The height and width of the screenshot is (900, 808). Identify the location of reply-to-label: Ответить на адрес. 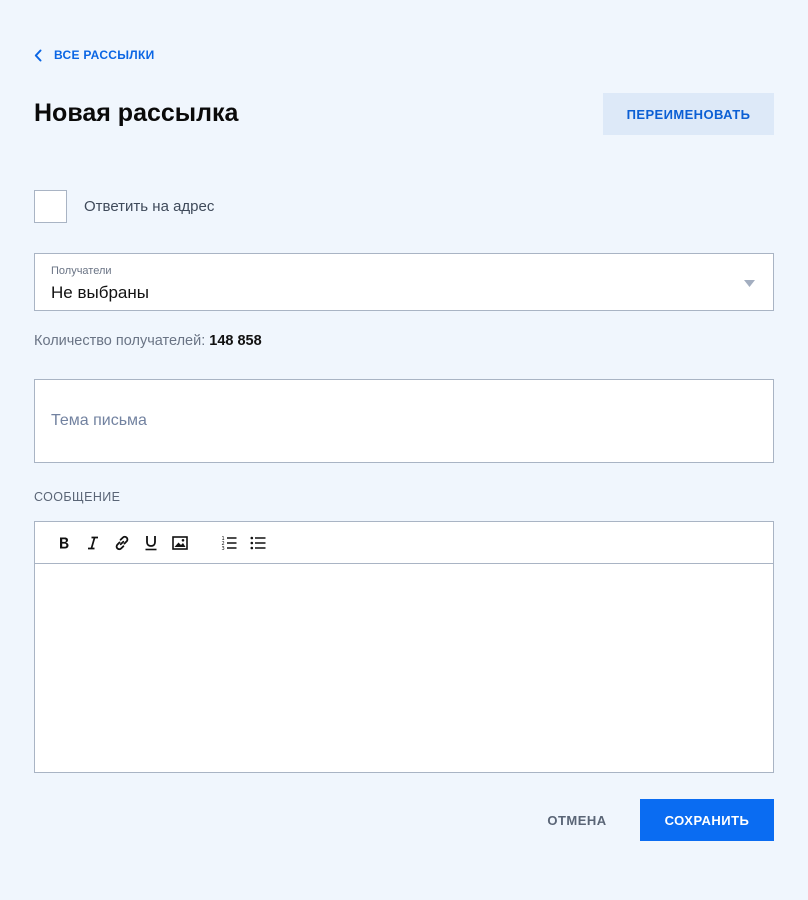
(149, 206).